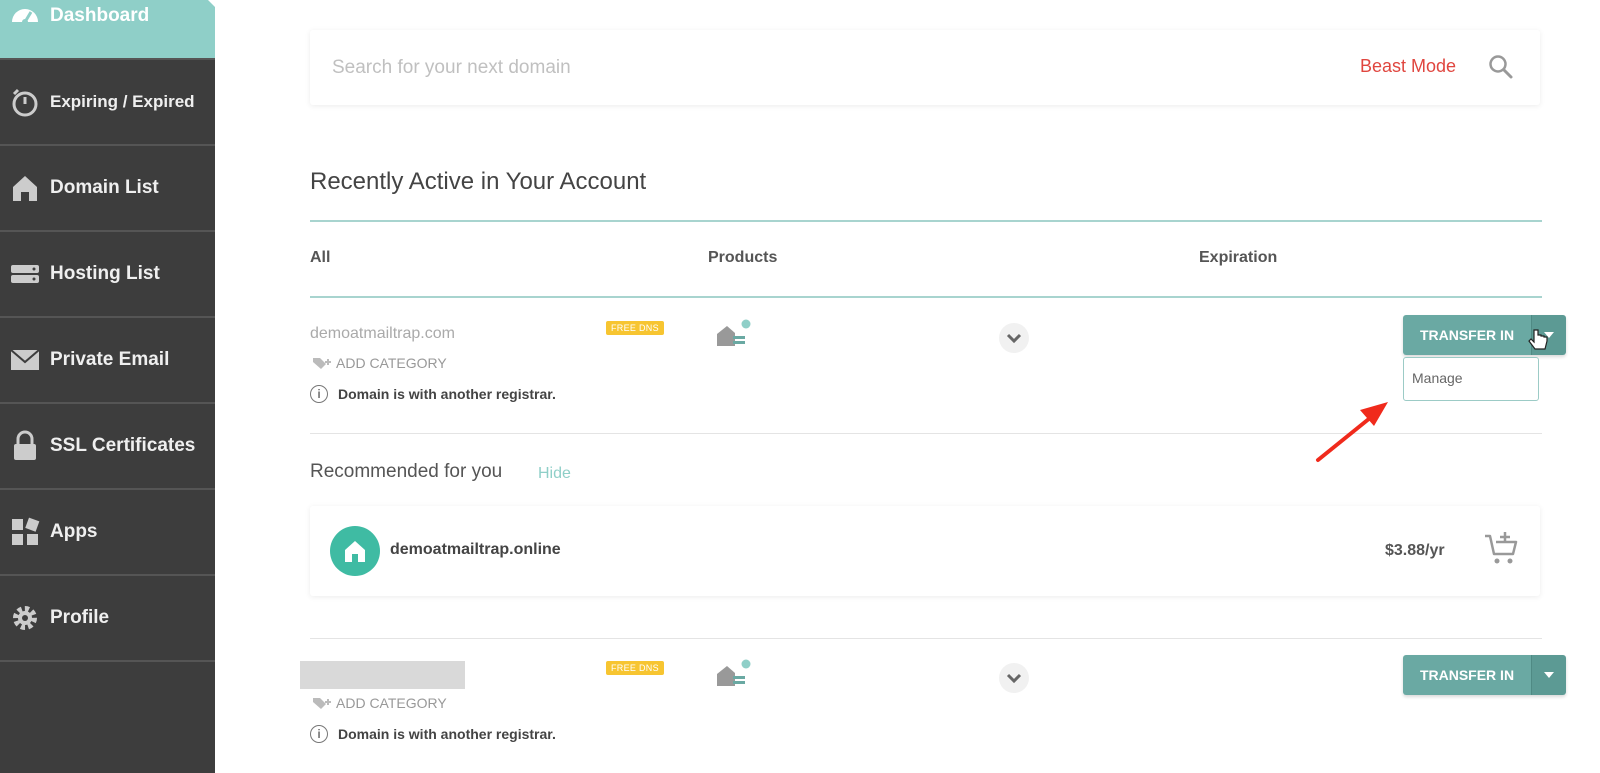  What do you see at coordinates (382, 675) in the screenshot?
I see `redacted-domain-name` at bounding box center [382, 675].